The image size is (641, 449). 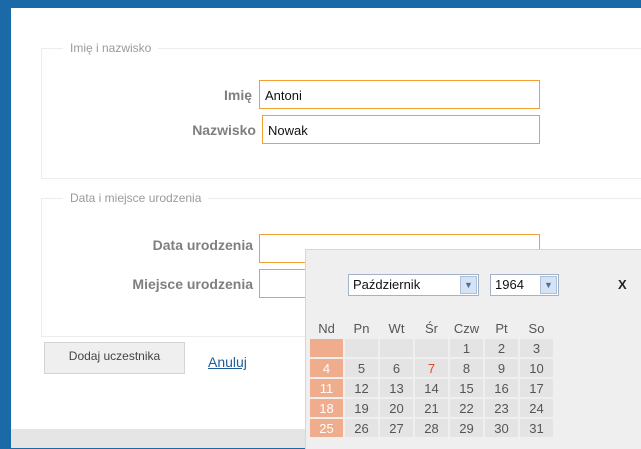 What do you see at coordinates (111, 48) in the screenshot?
I see `personal-legend: Imię i nazwisko` at bounding box center [111, 48].